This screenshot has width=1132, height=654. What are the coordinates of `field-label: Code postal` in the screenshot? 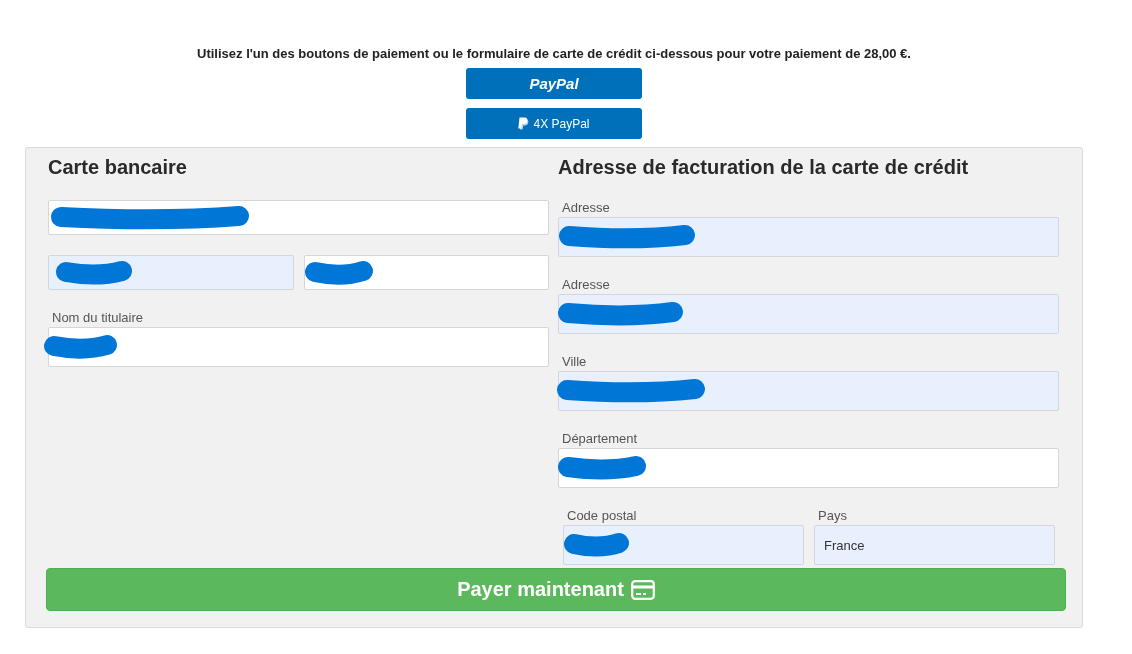 It's located at (602, 516).